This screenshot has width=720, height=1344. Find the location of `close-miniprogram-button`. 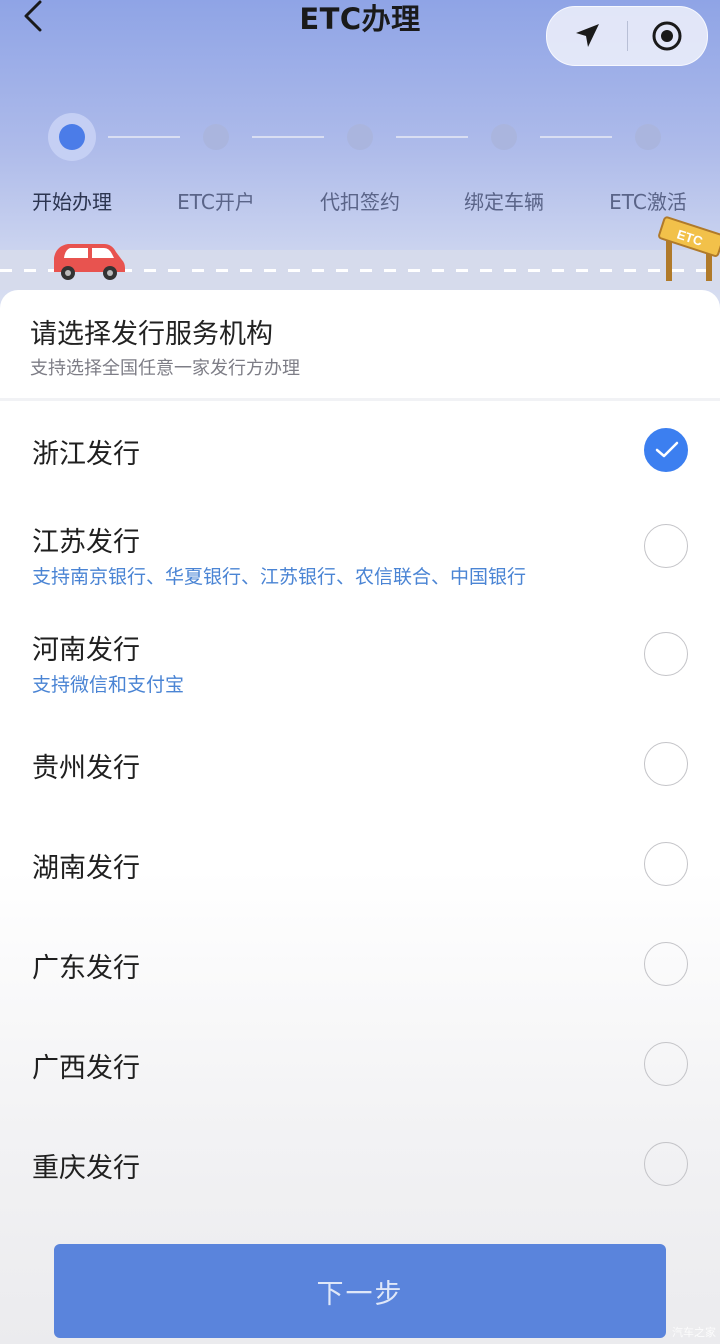

close-miniprogram-button is located at coordinates (667, 36).